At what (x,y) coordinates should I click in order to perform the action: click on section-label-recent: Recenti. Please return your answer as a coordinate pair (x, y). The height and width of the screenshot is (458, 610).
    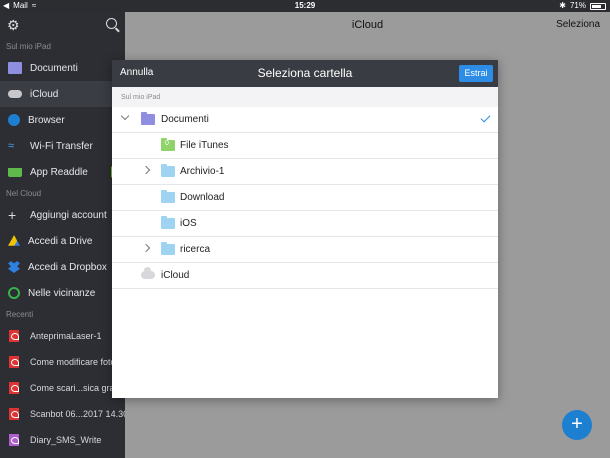
    Looking at the image, I should click on (20, 314).